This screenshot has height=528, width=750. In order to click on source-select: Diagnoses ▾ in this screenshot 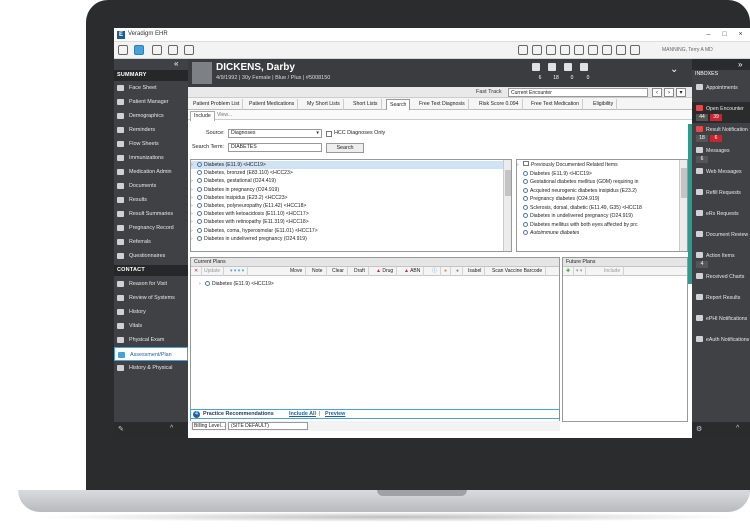, I will do `click(275, 133)`.